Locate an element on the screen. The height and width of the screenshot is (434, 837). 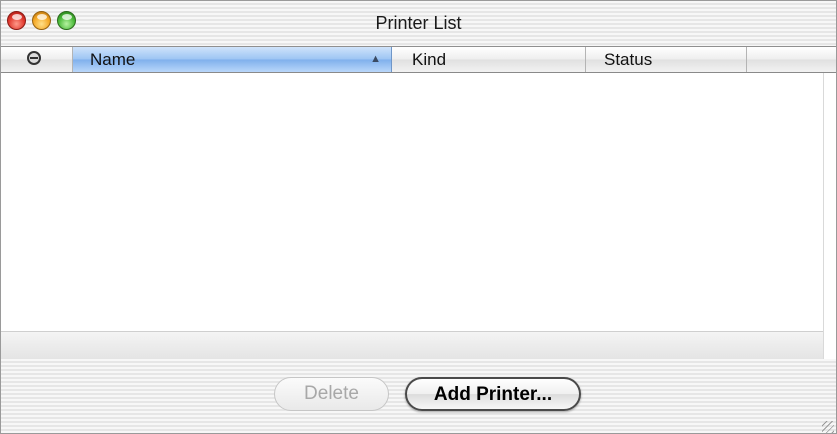
window-title: Printer List is located at coordinates (418, 23).